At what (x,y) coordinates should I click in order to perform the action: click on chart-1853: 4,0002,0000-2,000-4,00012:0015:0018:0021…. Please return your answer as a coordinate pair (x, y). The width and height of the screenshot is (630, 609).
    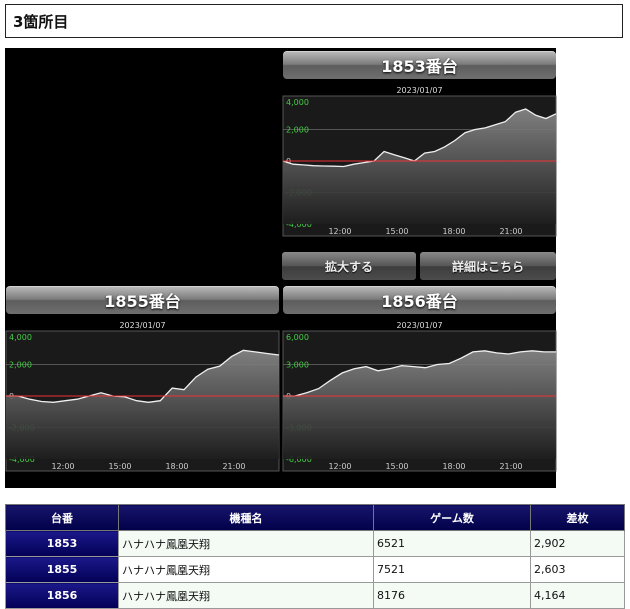
    Looking at the image, I should click on (419, 166).